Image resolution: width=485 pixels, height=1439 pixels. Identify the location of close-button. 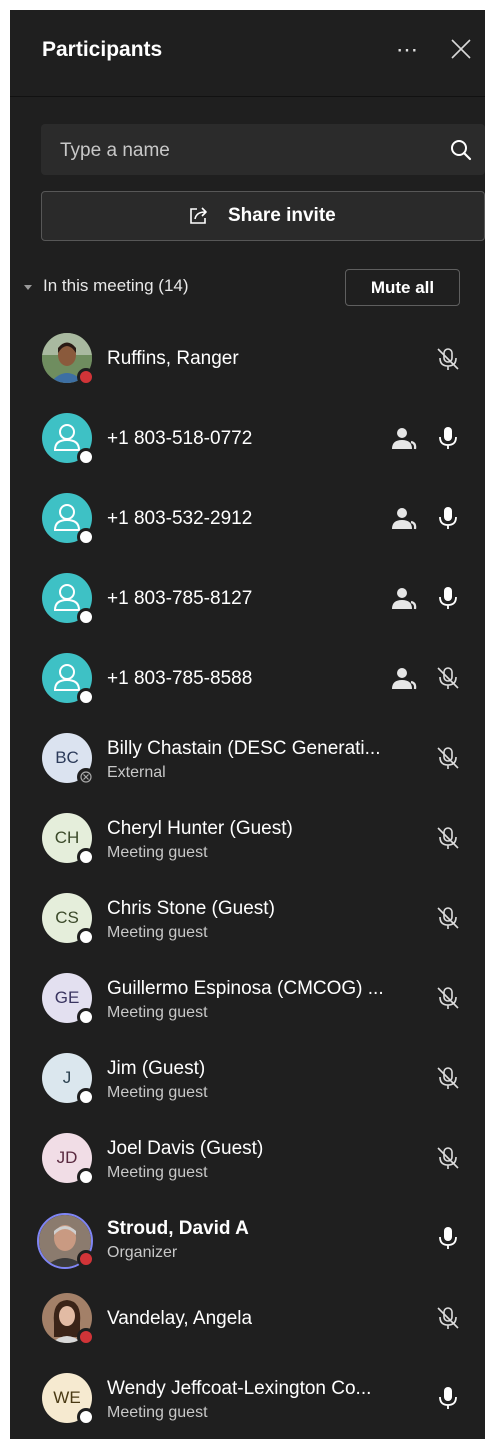
(461, 51).